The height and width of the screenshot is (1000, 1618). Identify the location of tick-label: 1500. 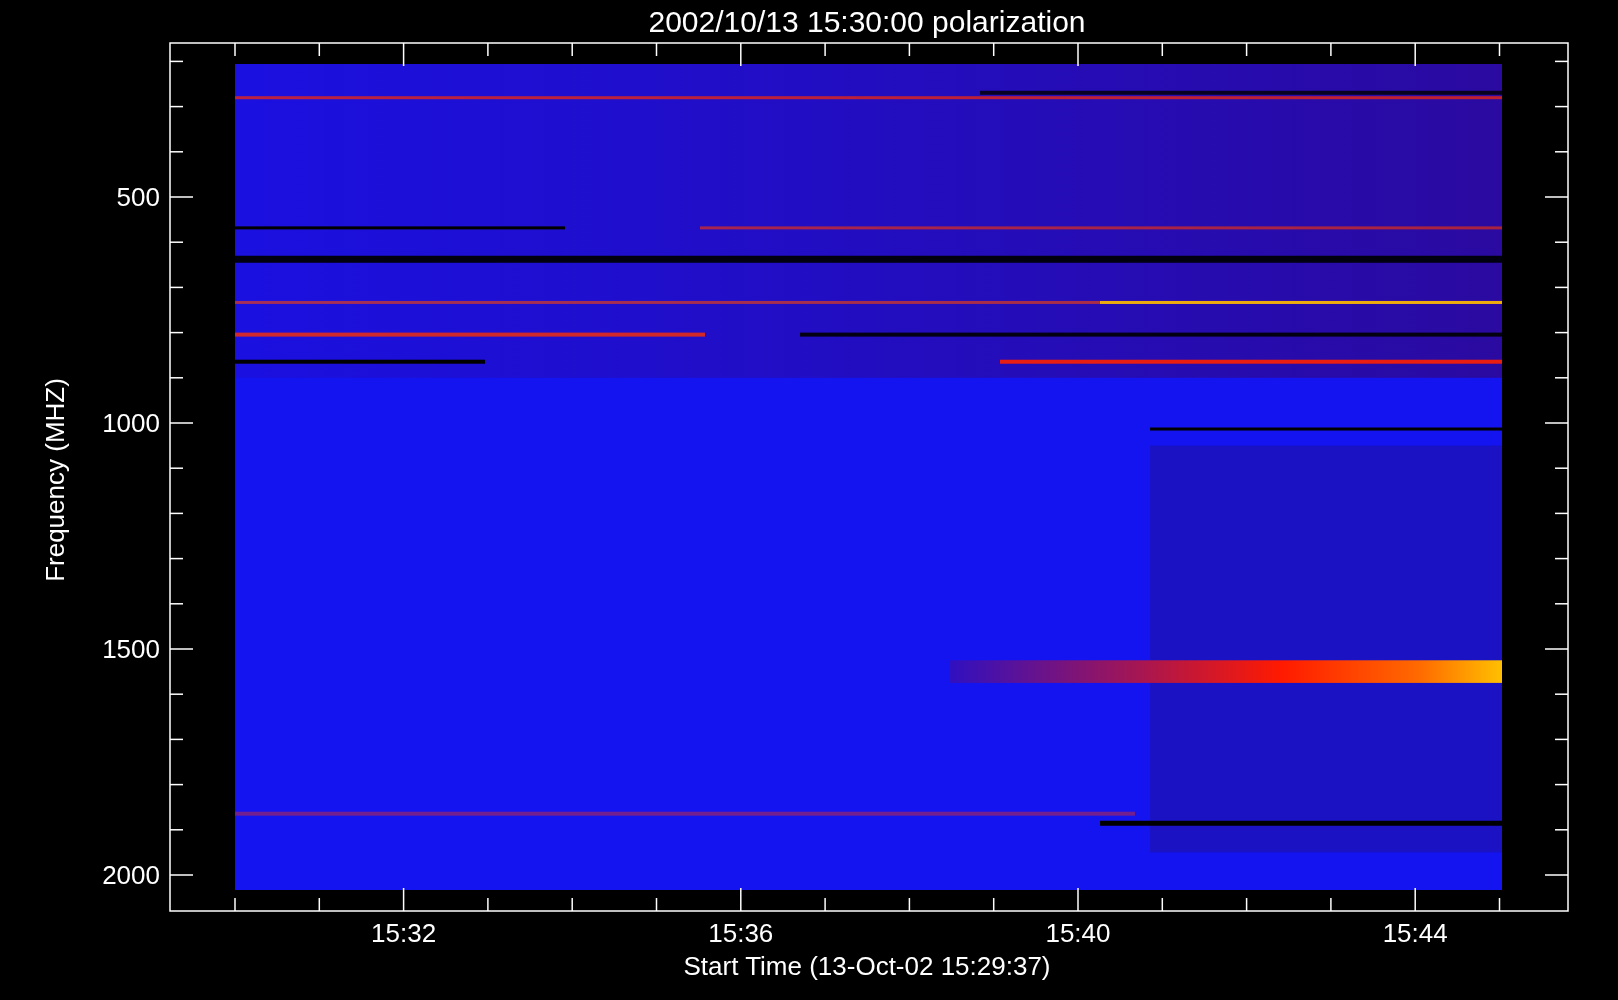
(131, 649).